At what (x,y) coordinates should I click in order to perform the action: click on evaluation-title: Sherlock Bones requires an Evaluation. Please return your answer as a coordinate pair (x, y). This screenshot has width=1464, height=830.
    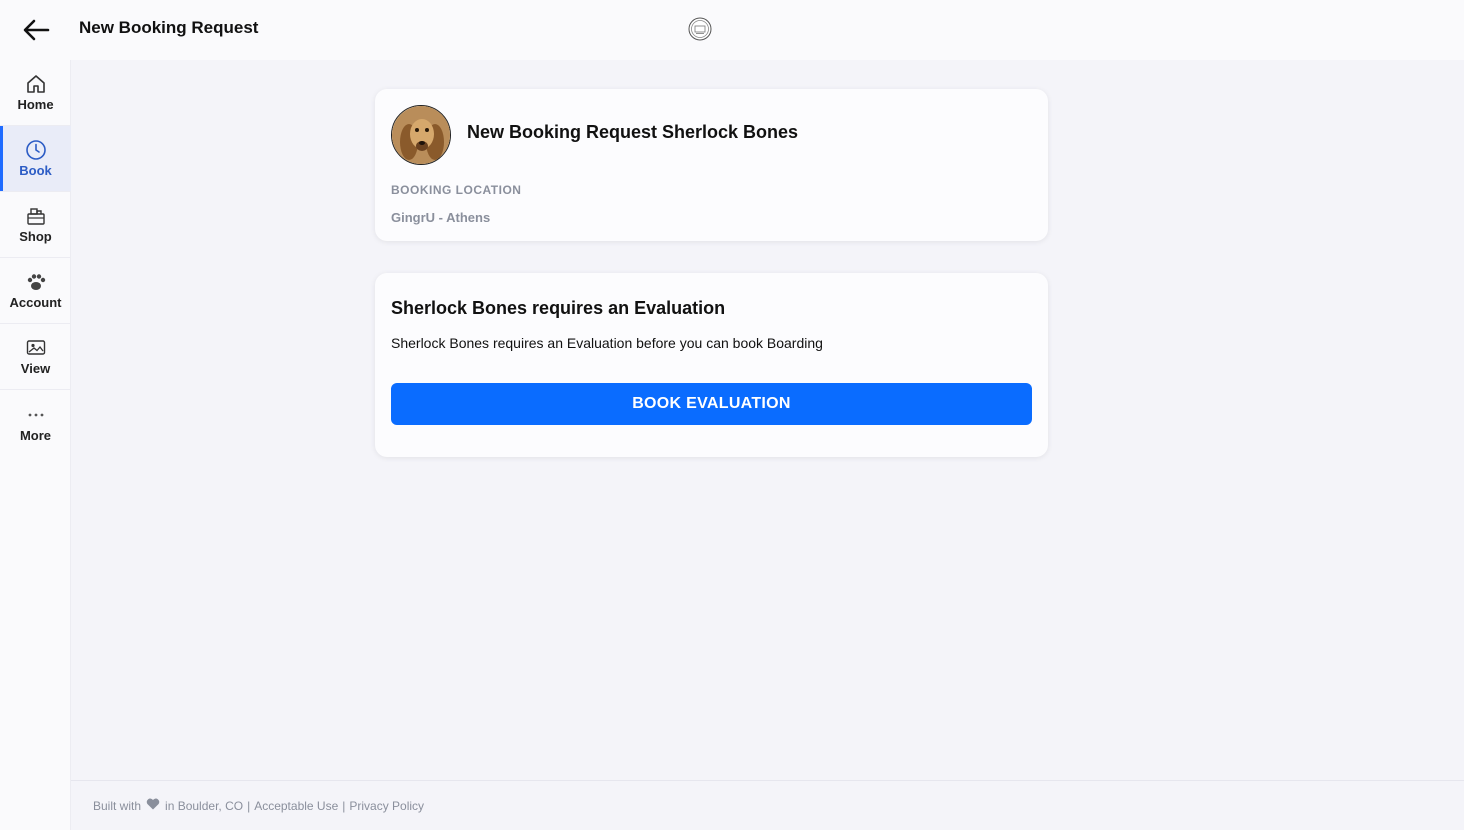
    Looking at the image, I should click on (558, 308).